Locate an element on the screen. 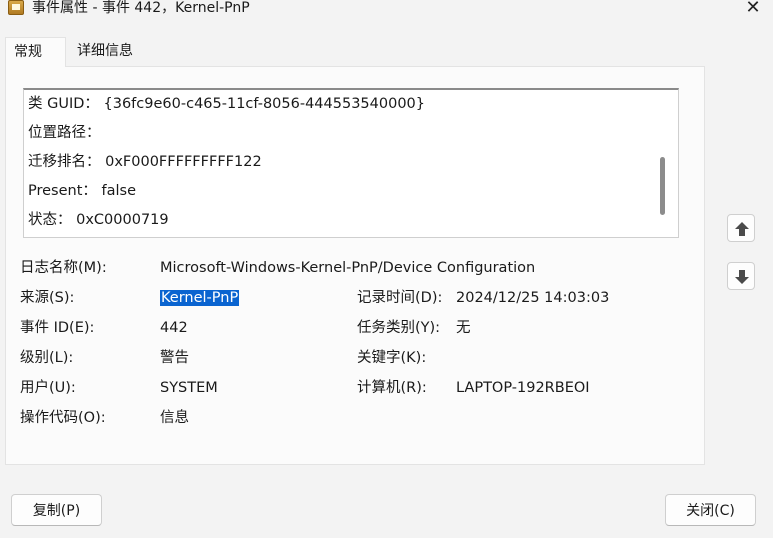 The width and height of the screenshot is (773, 538). description-line: Present： false is located at coordinates (82, 191).